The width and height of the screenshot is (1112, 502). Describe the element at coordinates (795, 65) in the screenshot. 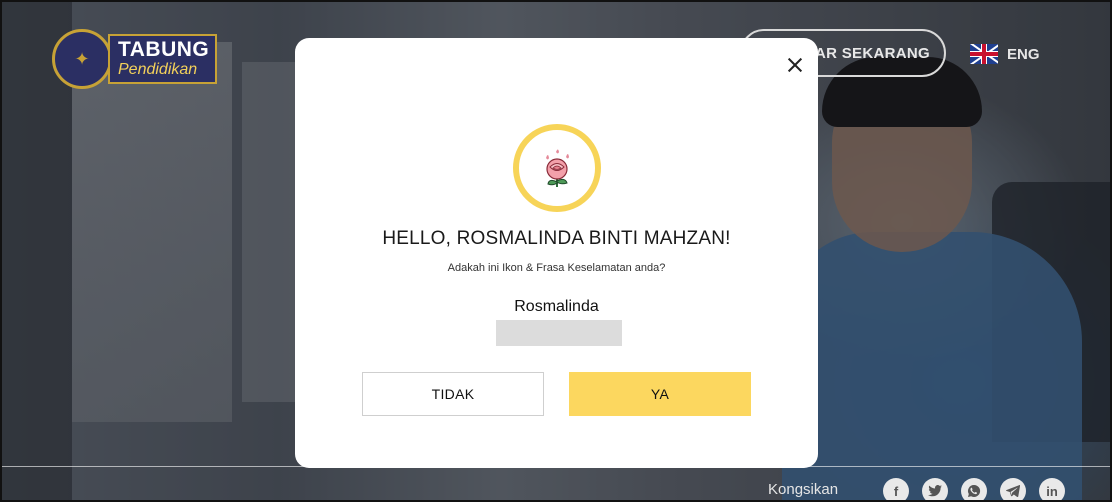

I see `close-icon` at that location.